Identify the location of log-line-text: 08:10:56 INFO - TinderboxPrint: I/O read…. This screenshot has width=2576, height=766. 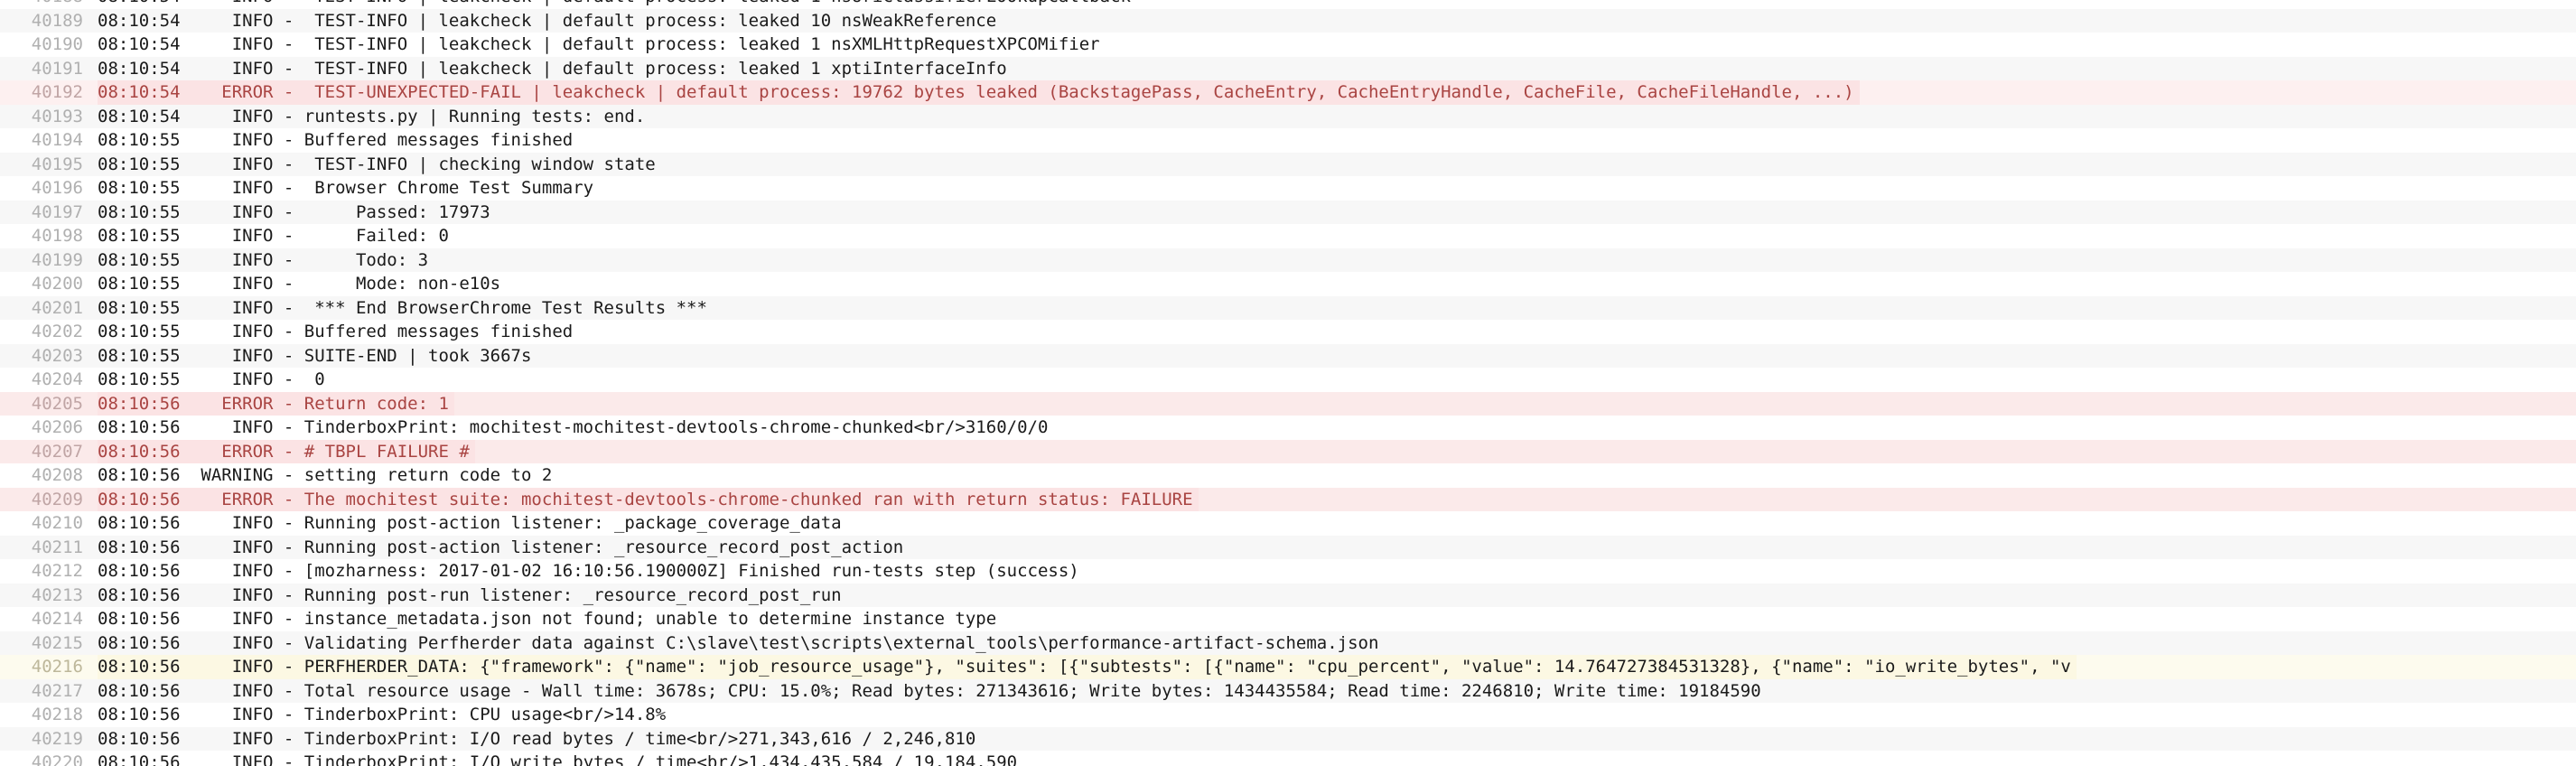
(537, 738).